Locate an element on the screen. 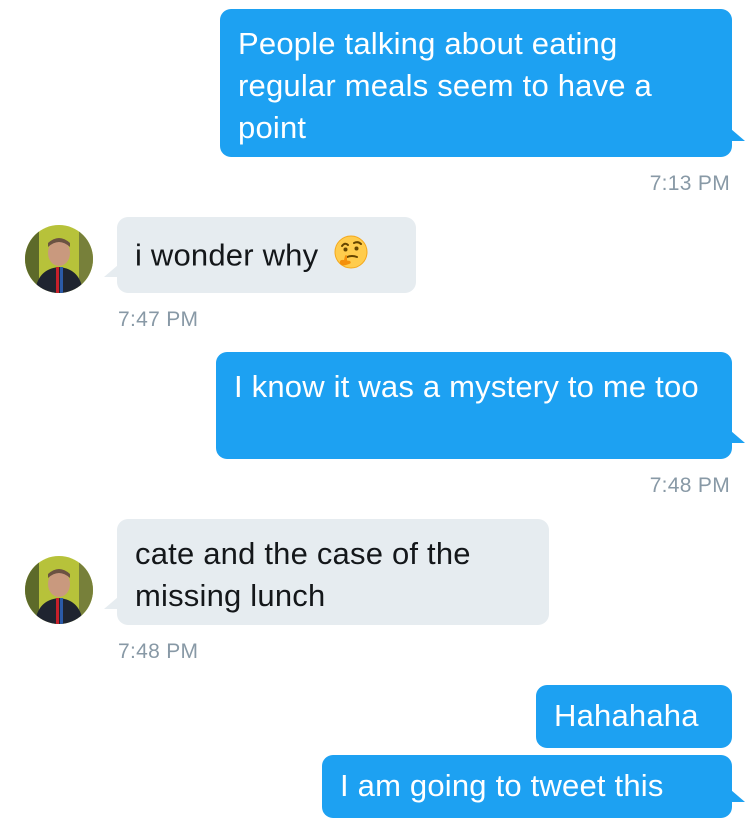  incoming-message-bubble: i wonder why is located at coordinates (260, 255).